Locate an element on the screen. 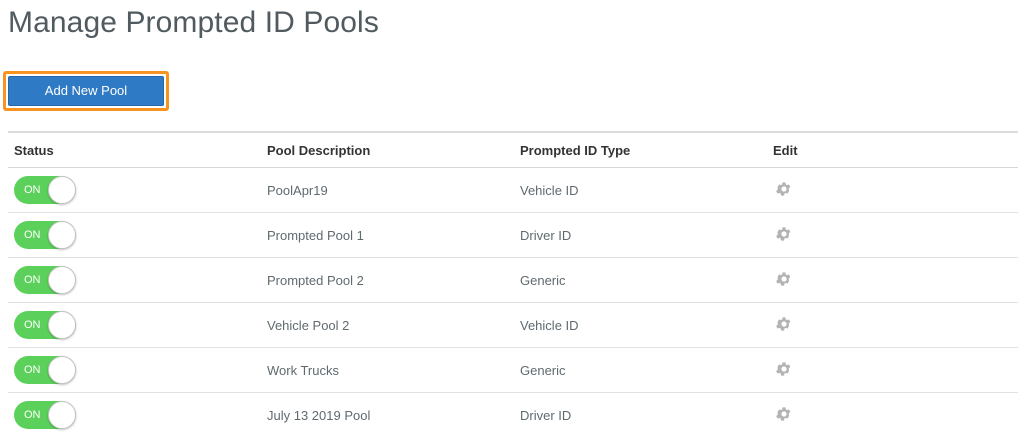 This screenshot has width=1024, height=437. add-pool-button-focus-ring: Add New Pool is located at coordinates (86, 91).